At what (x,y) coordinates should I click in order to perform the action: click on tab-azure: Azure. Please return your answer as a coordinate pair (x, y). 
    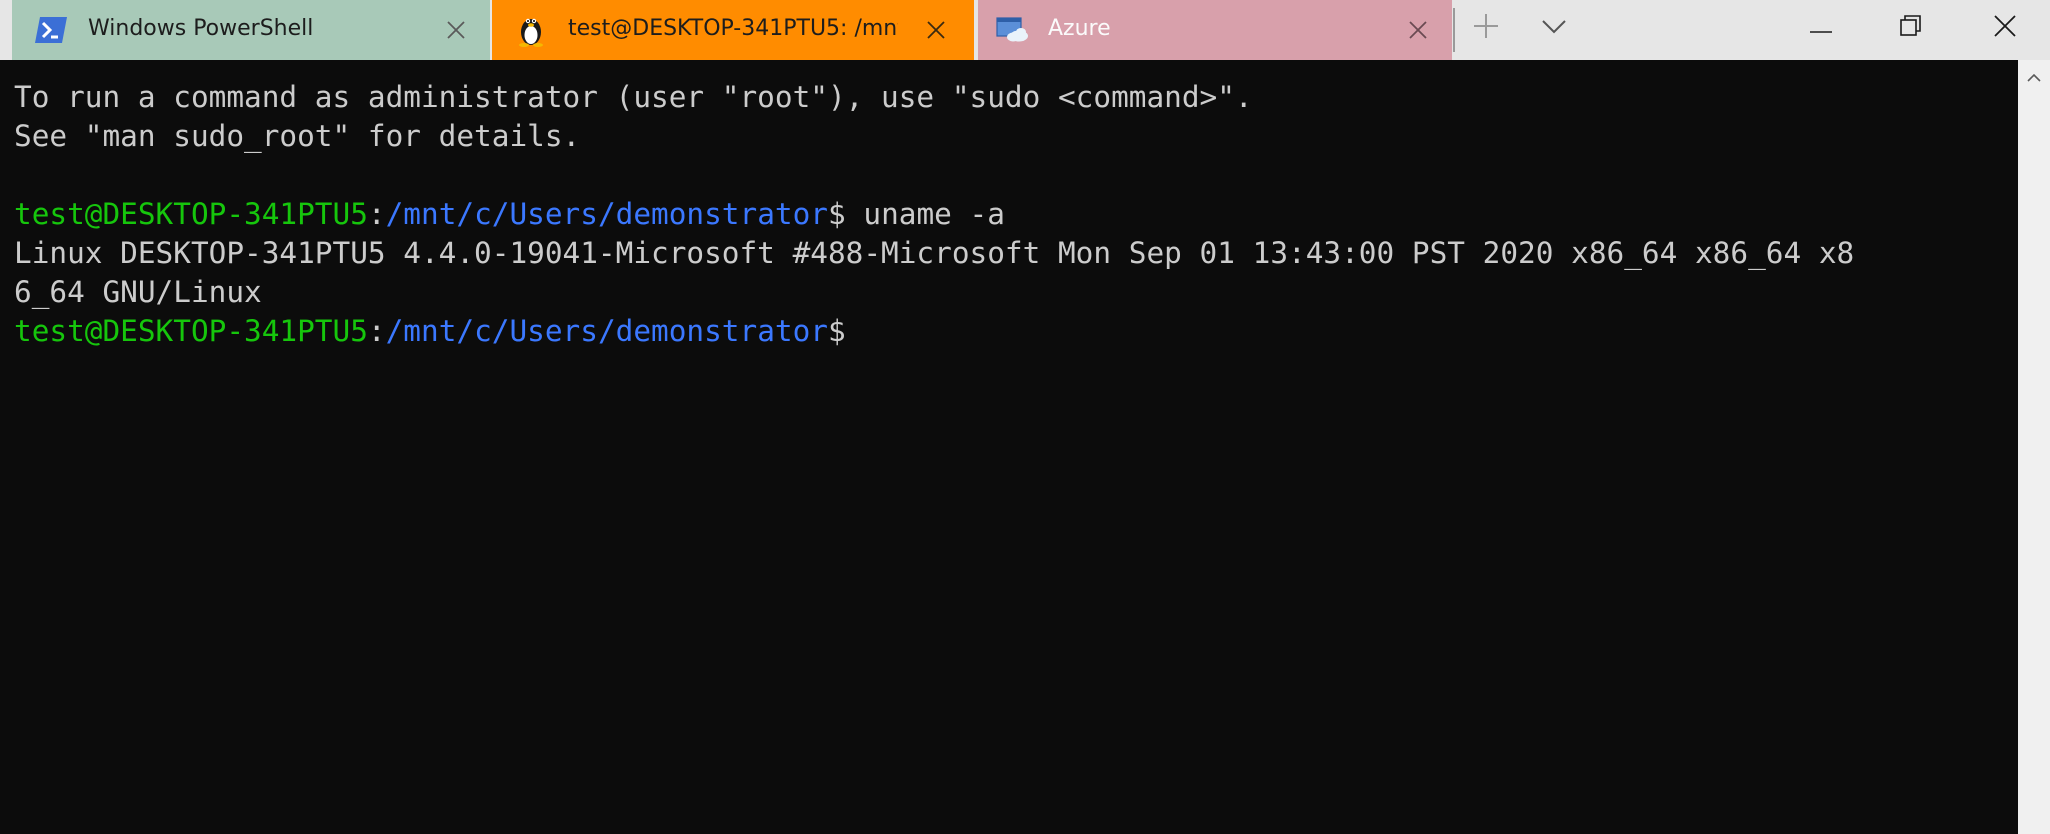
    Looking at the image, I should click on (1215, 30).